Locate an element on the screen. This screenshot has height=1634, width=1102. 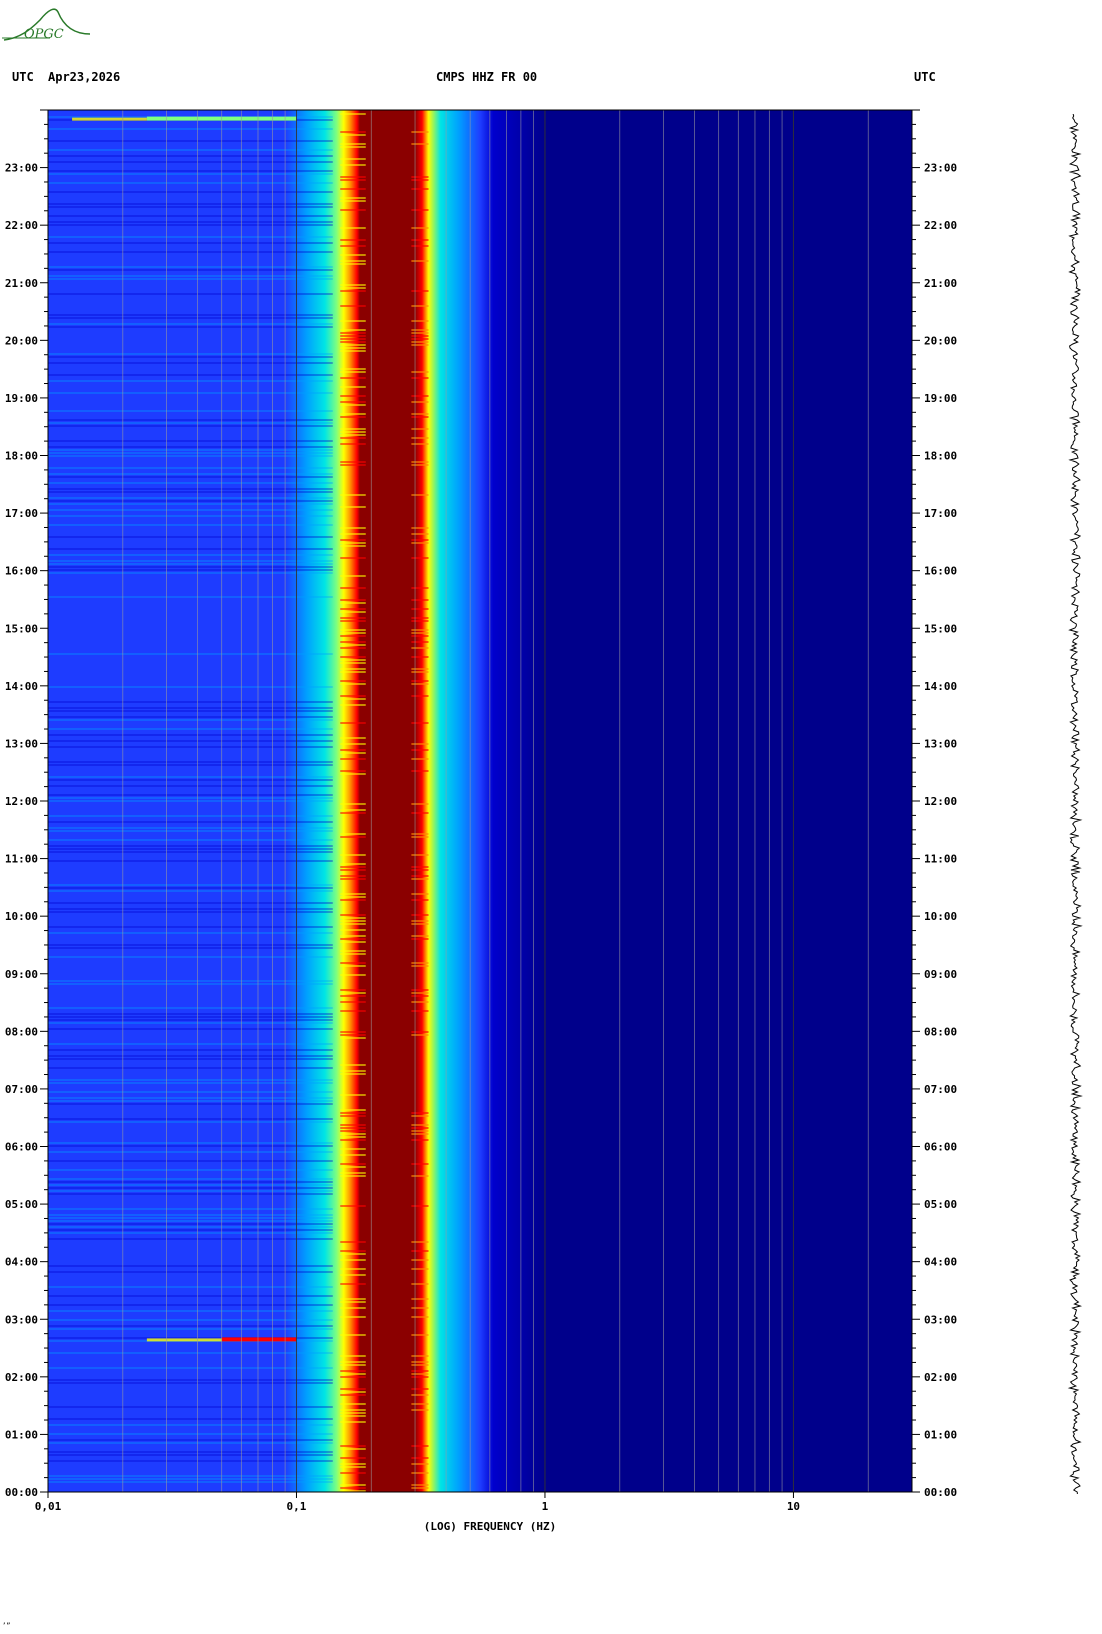
seismogram-path is located at coordinates (1075, 804).